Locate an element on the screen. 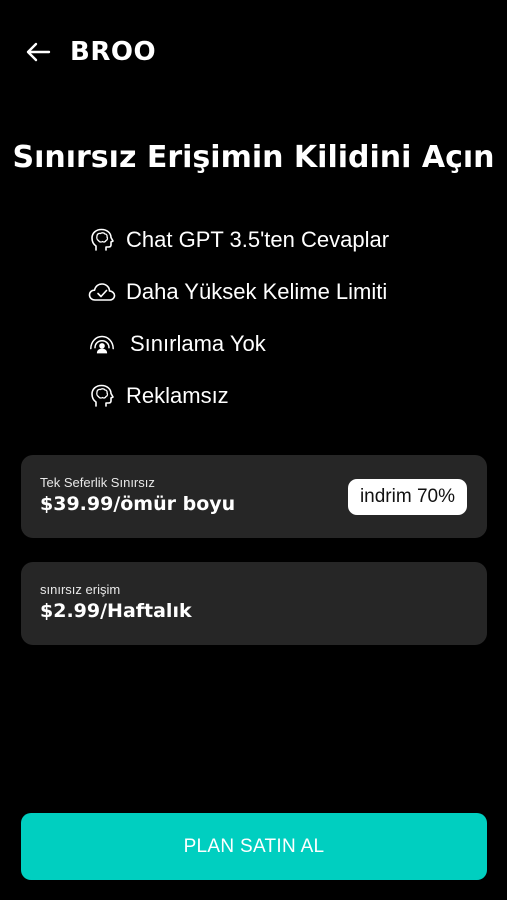 The width and height of the screenshot is (507, 900). plan-price: $2.99/Haftalık is located at coordinates (116, 611).